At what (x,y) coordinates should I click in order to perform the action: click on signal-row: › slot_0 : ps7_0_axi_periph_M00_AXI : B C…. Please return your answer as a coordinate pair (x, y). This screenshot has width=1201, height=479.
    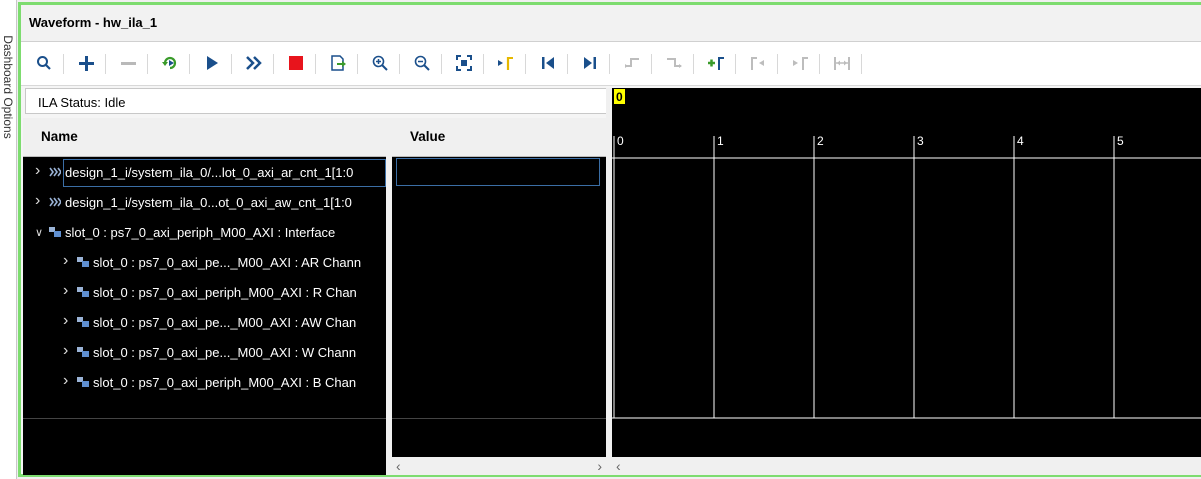
    Looking at the image, I should click on (204, 383).